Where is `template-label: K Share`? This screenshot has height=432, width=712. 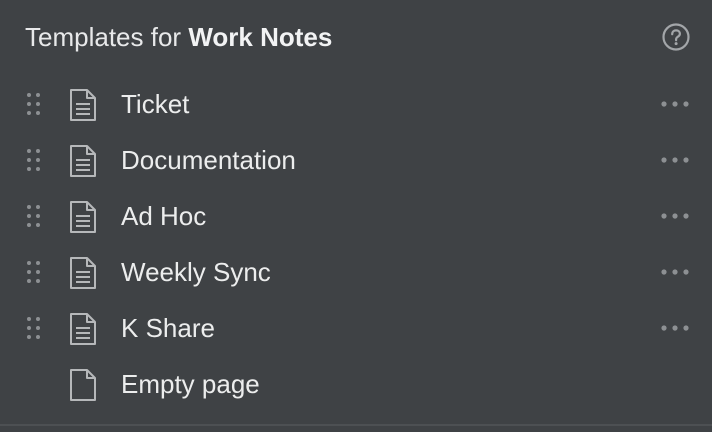 template-label: K Share is located at coordinates (168, 328).